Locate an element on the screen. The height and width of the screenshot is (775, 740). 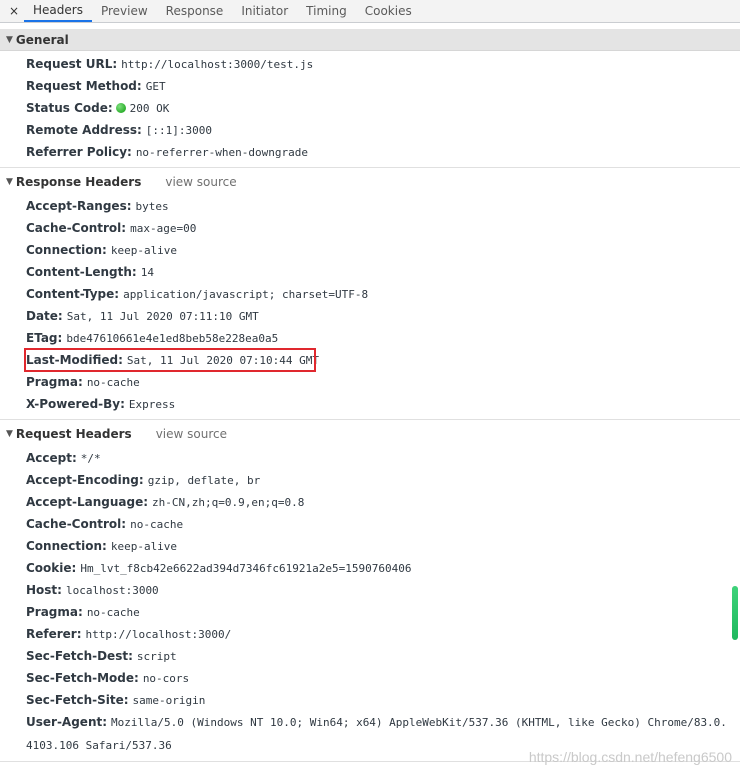
header-row: Sec-Fetch-Dest: script is located at coordinates (370, 656).